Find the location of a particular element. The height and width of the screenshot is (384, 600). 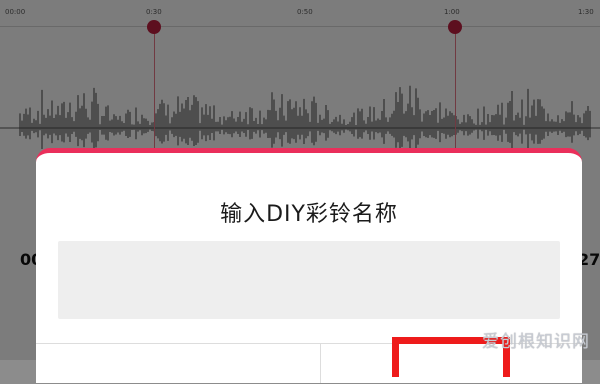

dialog-title: 输入DIY彩铃名称 is located at coordinates (309, 214).